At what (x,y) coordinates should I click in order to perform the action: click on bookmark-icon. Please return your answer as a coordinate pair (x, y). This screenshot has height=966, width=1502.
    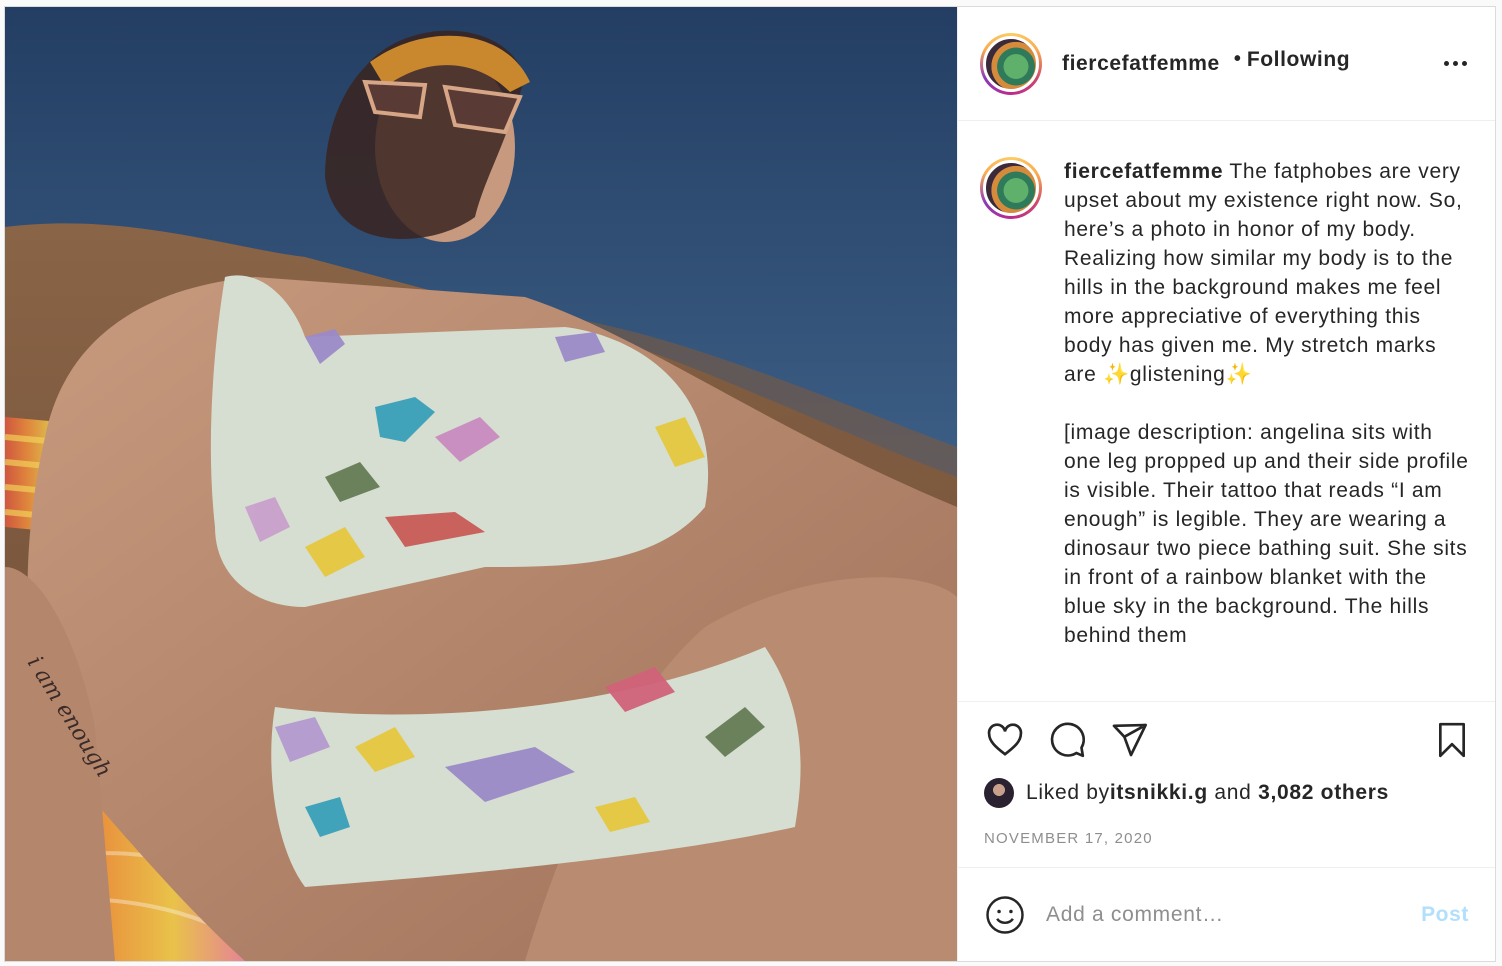
    Looking at the image, I should click on (1452, 740).